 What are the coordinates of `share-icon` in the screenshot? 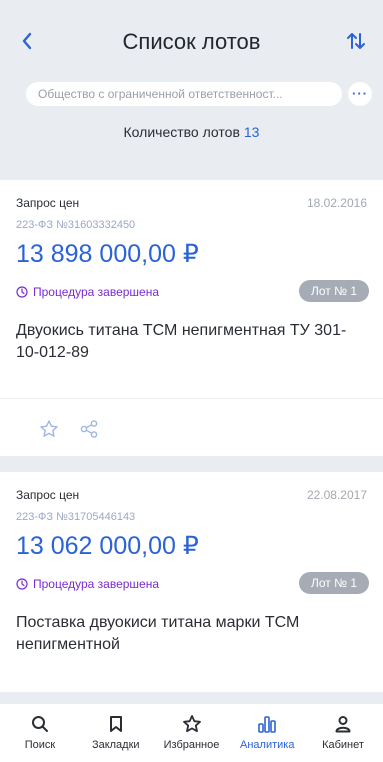 It's located at (89, 429).